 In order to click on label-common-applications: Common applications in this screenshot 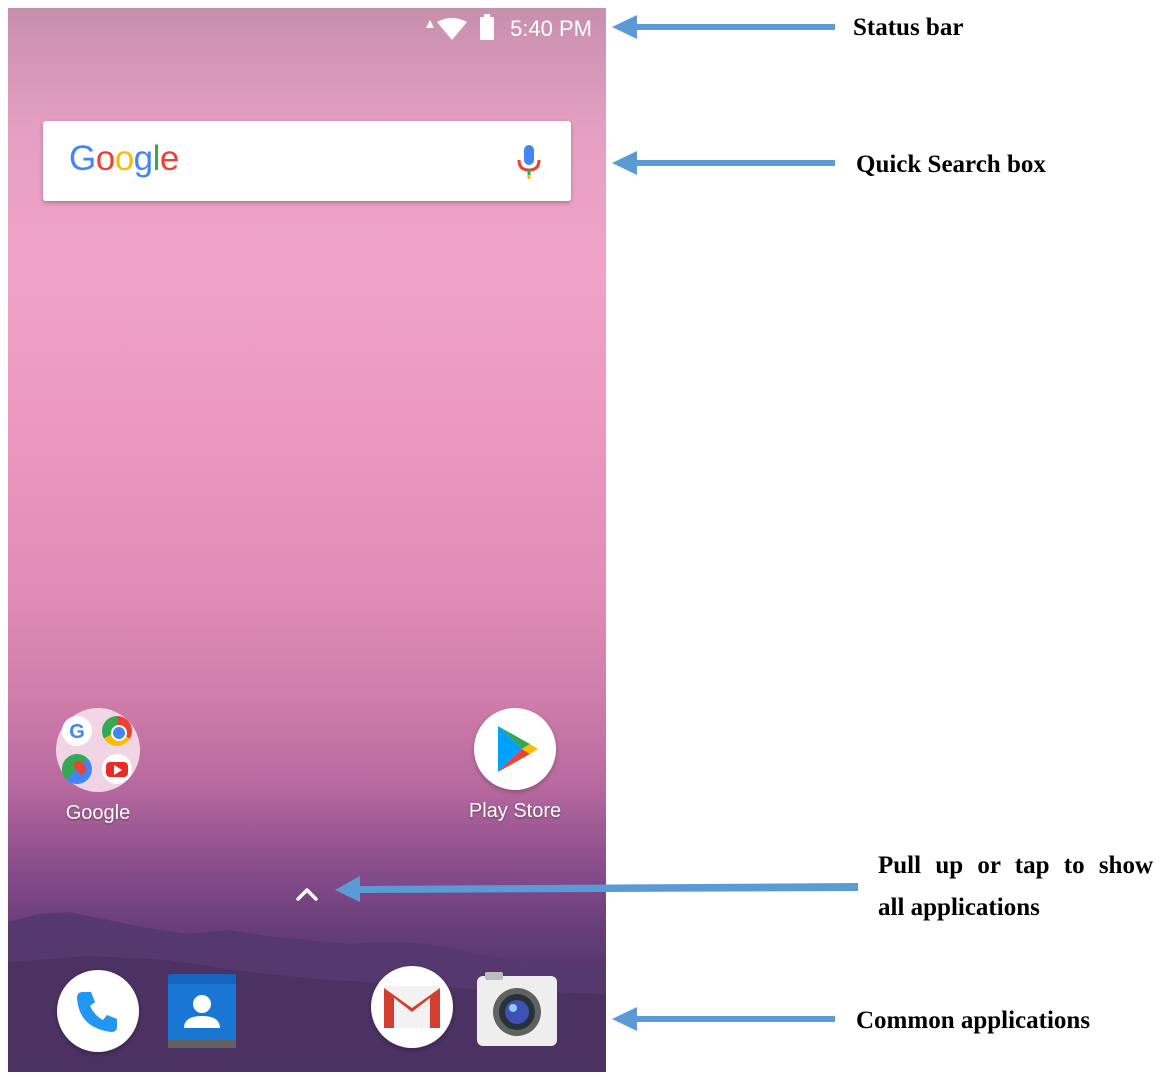, I will do `click(973, 1020)`.